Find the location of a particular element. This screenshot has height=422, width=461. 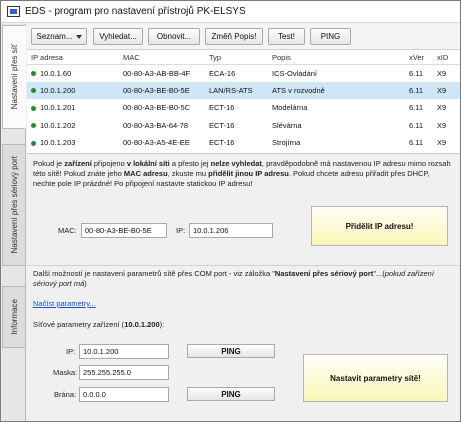

ip-text: 10.0.1.201 is located at coordinates (58, 108).